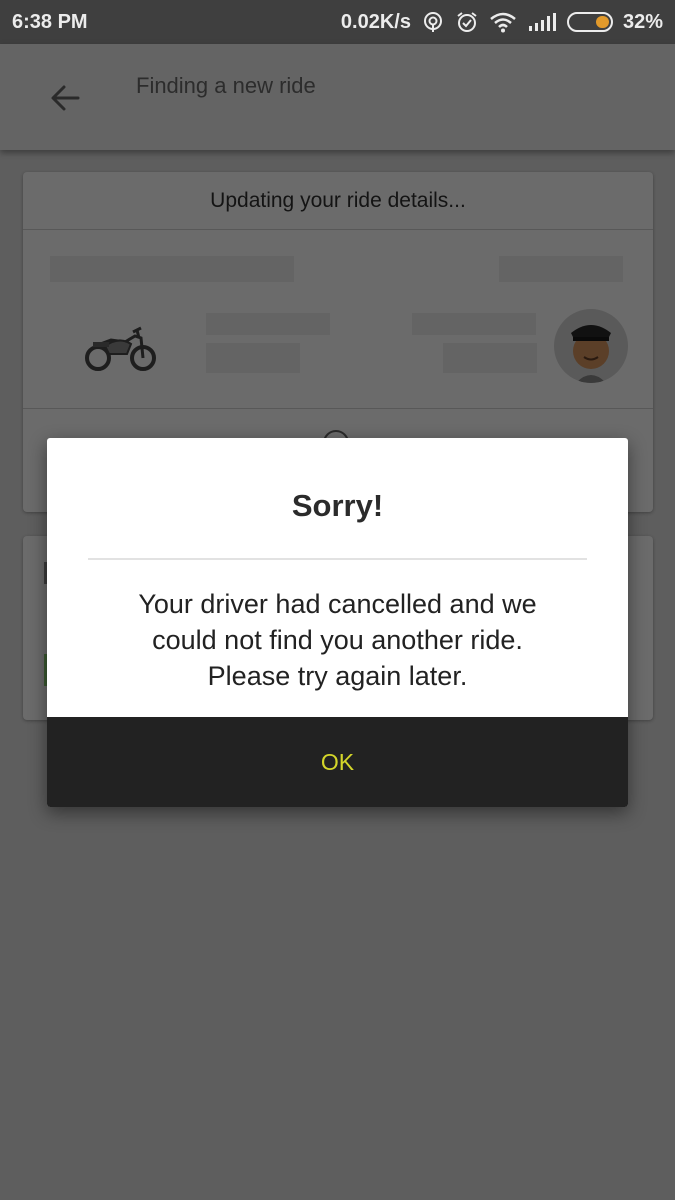 The width and height of the screenshot is (675, 1200). I want to click on wifi-icon, so click(503, 22).